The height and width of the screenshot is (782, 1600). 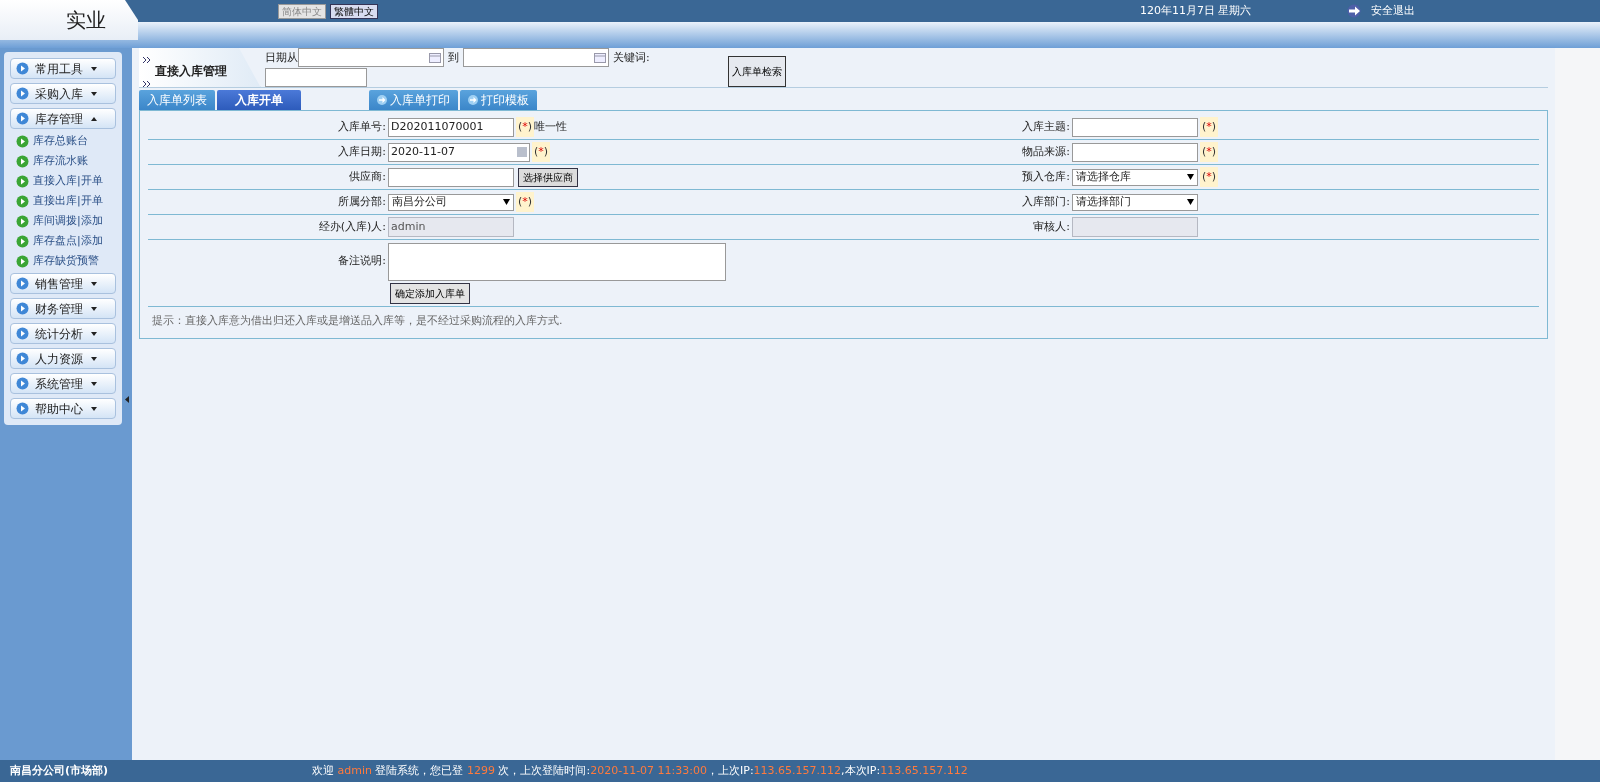 What do you see at coordinates (1046, 151) in the screenshot?
I see `field-label: 物品来源:` at bounding box center [1046, 151].